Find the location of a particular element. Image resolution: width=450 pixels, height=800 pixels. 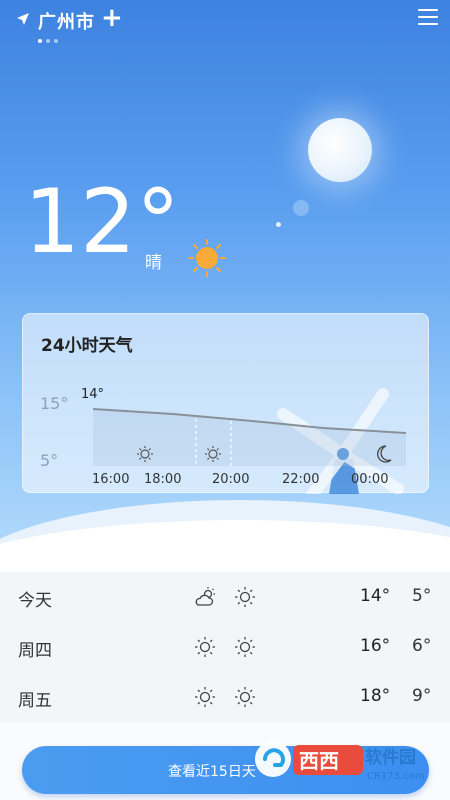

view-15-day-label: 查看近15日天 is located at coordinates (212, 772).